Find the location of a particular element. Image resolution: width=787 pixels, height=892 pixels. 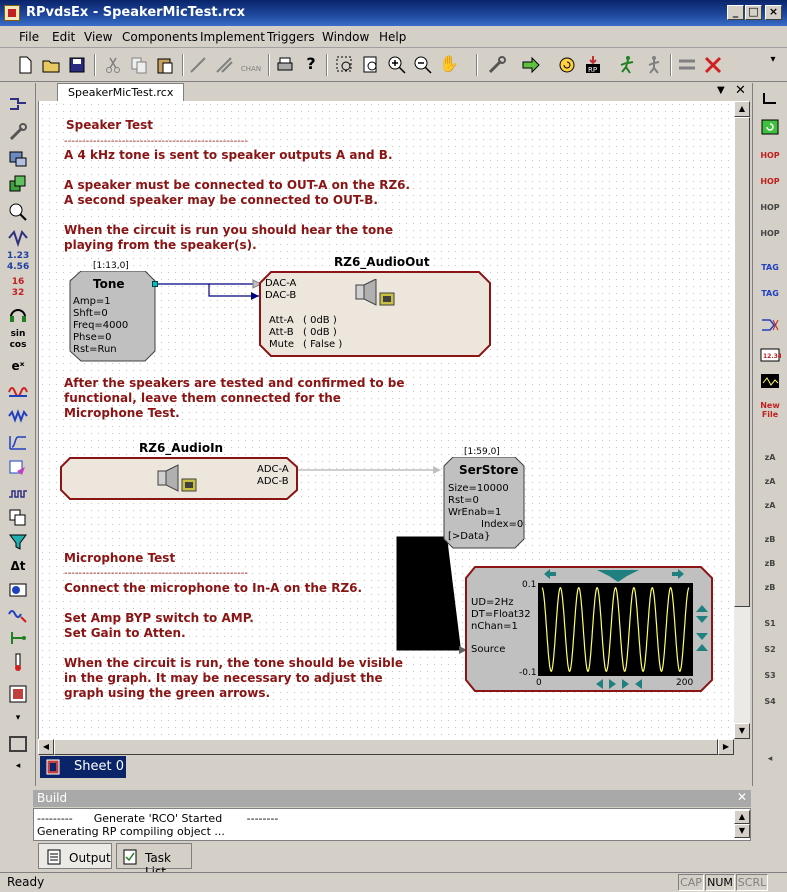

scroll-left-icon: ◂ is located at coordinates (18, 766).